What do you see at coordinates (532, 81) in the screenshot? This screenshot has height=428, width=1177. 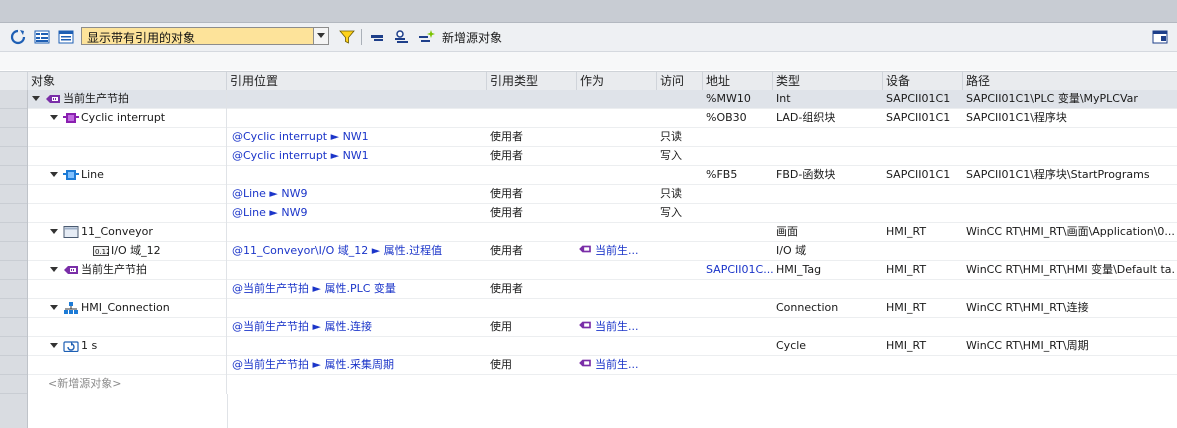 I see `column-header-ref-type: 引用类型` at bounding box center [532, 81].